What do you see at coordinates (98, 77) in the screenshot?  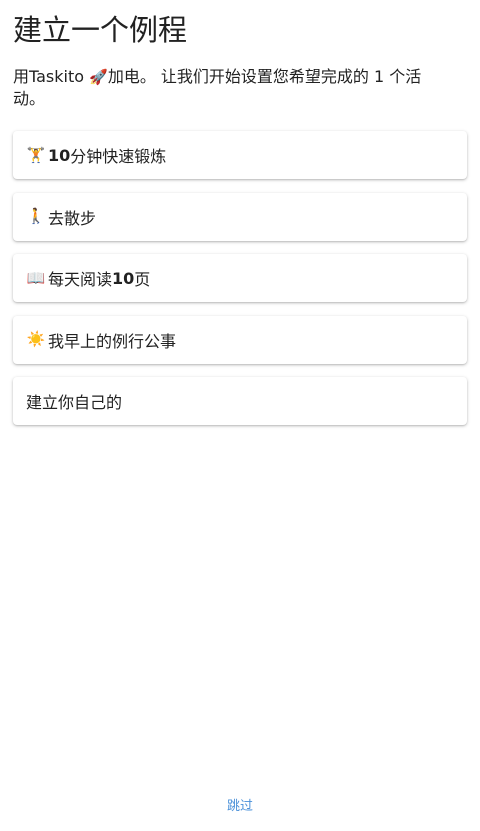 I see `rocket-icon: 🚀` at bounding box center [98, 77].